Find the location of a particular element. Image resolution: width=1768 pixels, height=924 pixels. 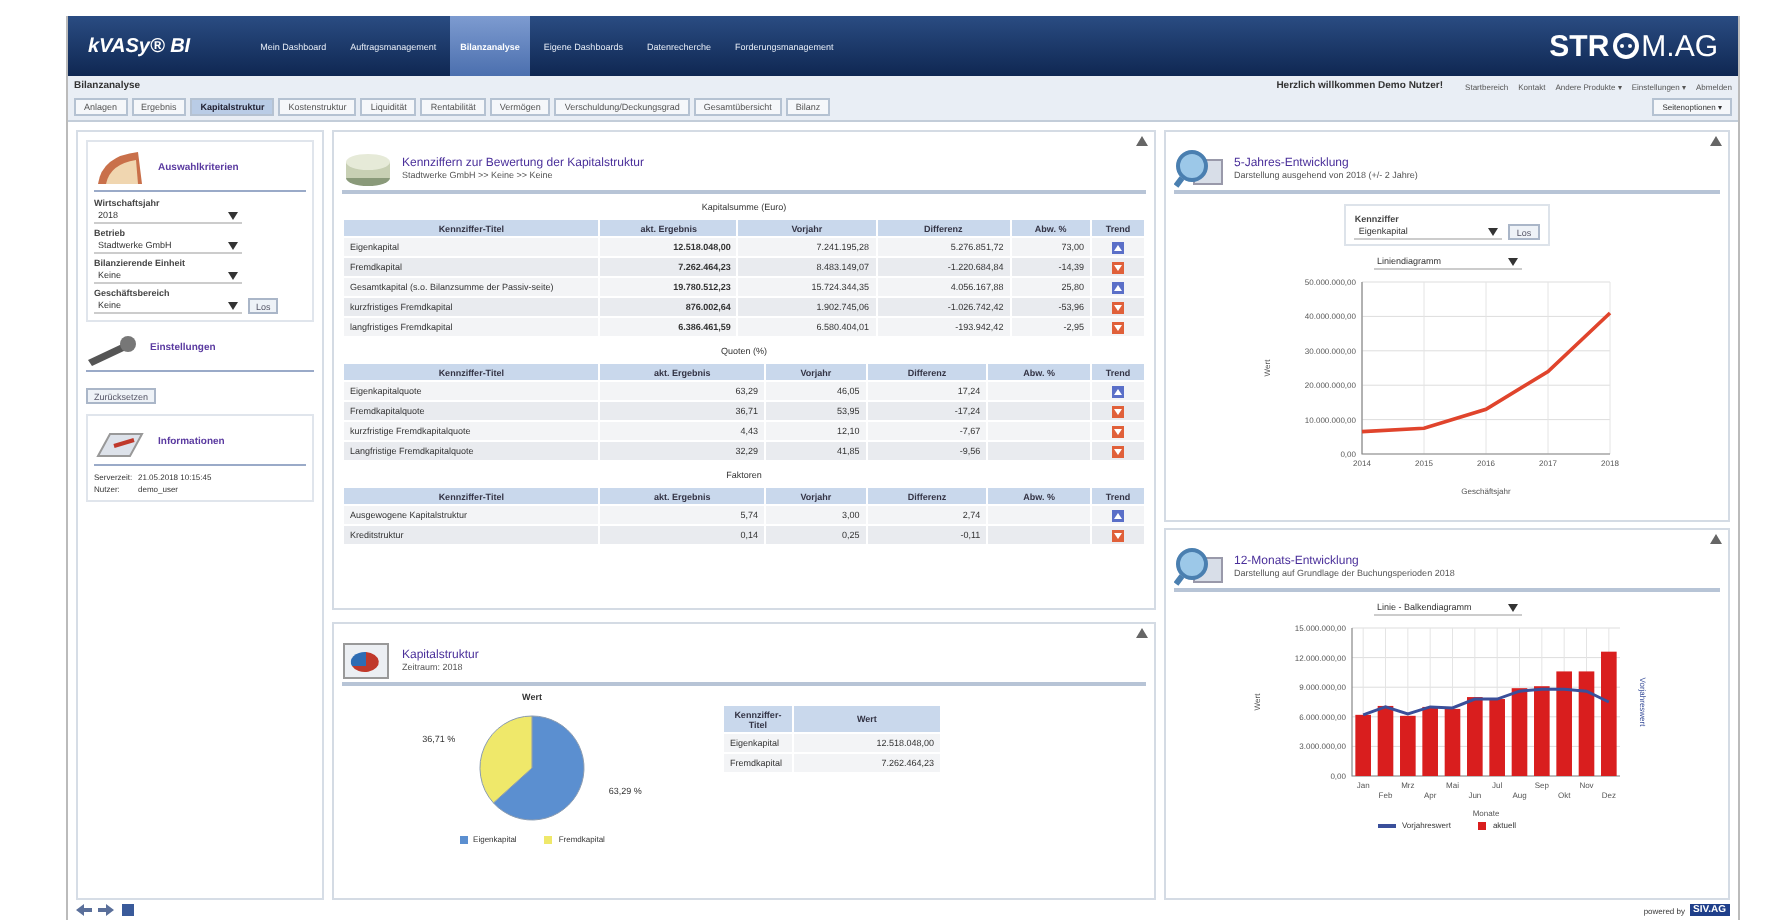

coins-icon is located at coordinates (368, 168).